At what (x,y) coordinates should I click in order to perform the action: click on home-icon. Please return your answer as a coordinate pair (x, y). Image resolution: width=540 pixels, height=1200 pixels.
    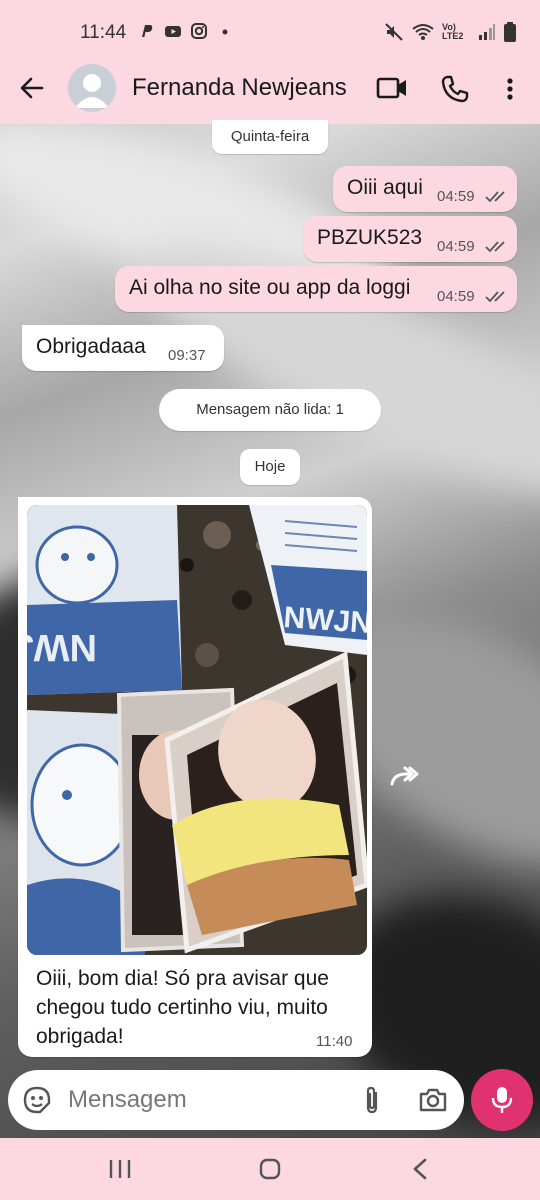
    Looking at the image, I should click on (270, 1169).